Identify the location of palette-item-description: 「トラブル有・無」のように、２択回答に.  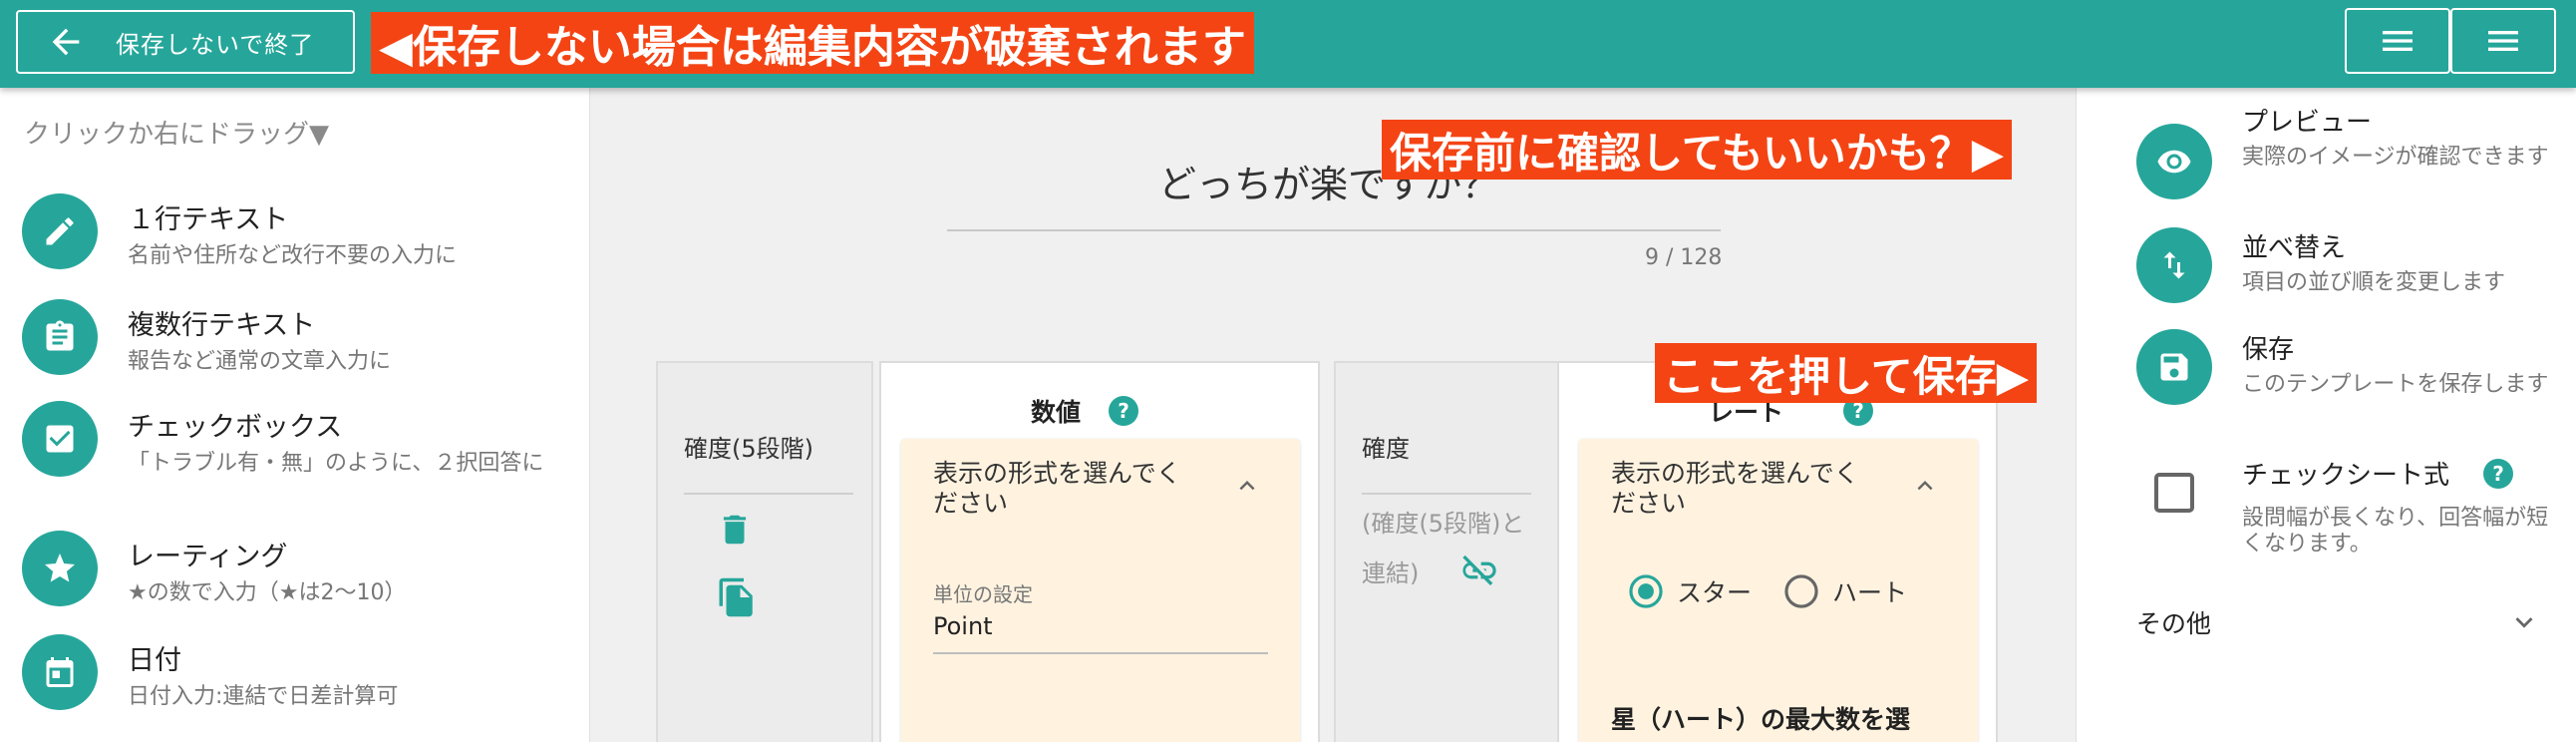
(336, 463).